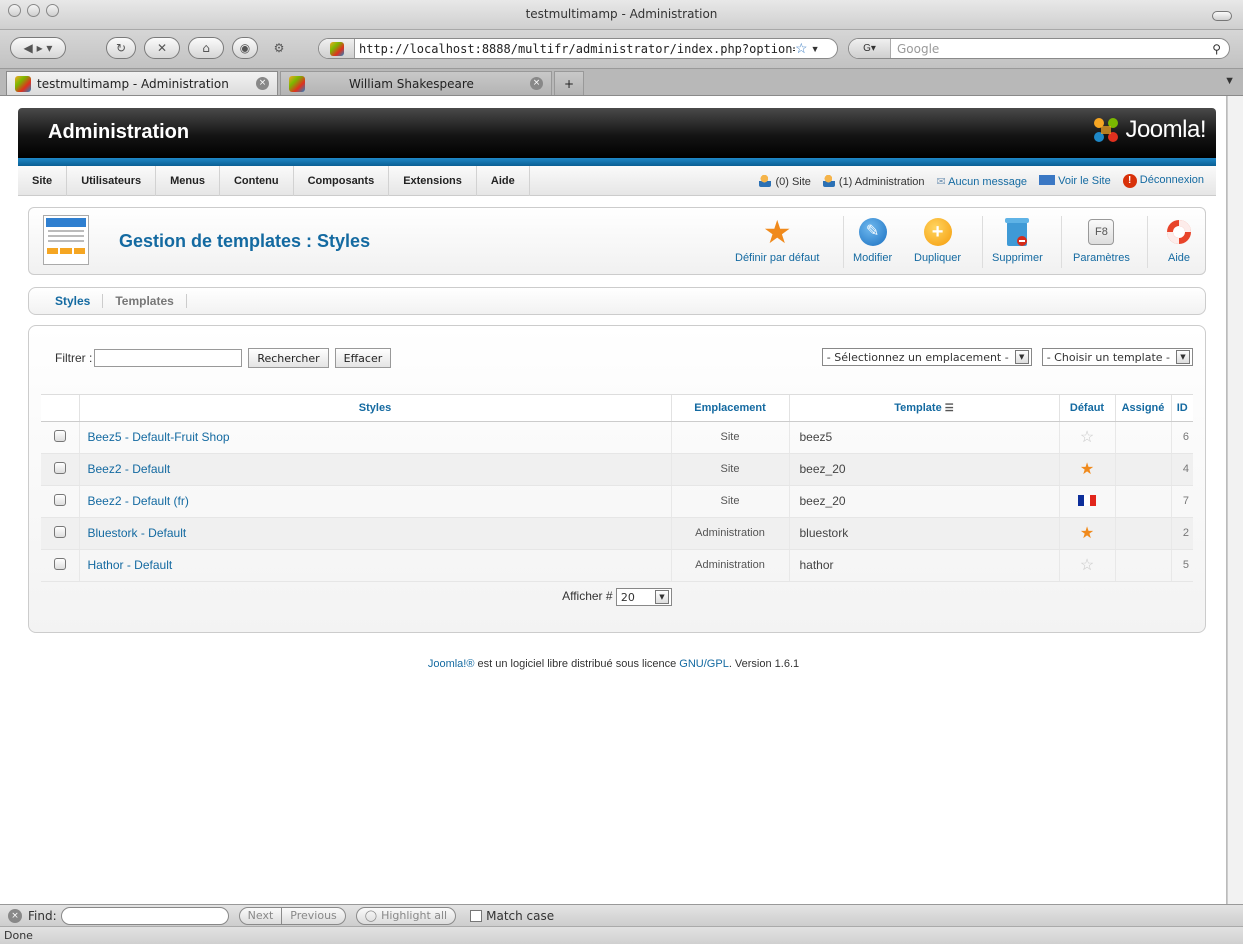  I want to click on menu-users: Utilisateurs, so click(112, 180).